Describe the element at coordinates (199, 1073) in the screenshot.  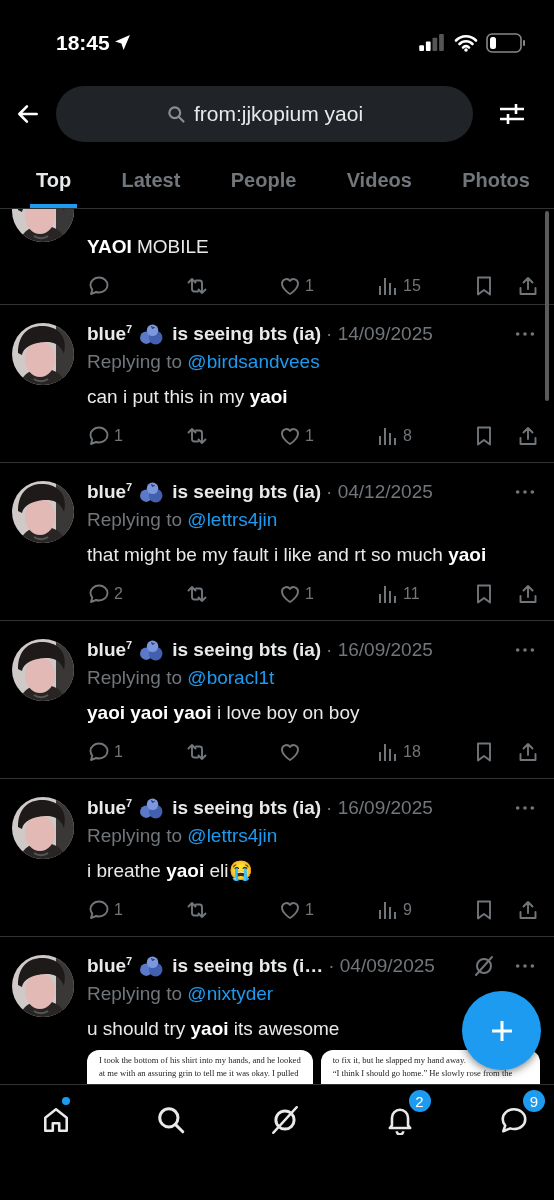
I see `book-text-line: at me with an assuring grin to tell me it was okay. I pulled` at that location.